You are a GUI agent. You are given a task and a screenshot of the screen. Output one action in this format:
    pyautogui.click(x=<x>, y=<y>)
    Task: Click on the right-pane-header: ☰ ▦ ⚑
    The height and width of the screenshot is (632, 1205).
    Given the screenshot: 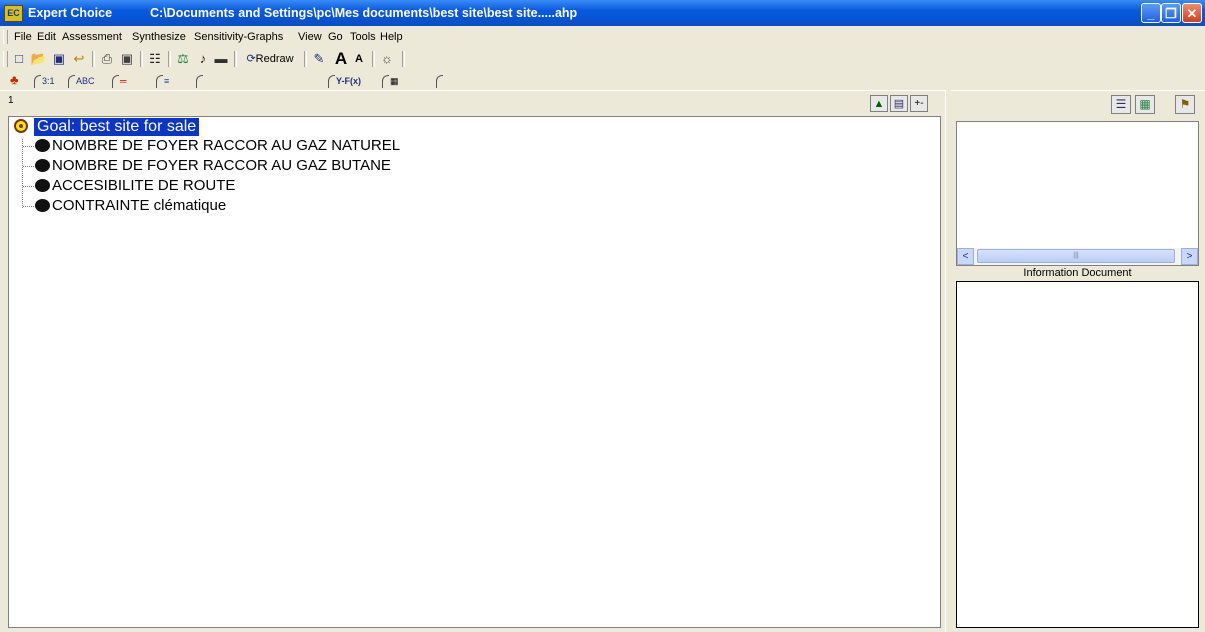 What is the action you would take?
    pyautogui.click(x=1078, y=104)
    